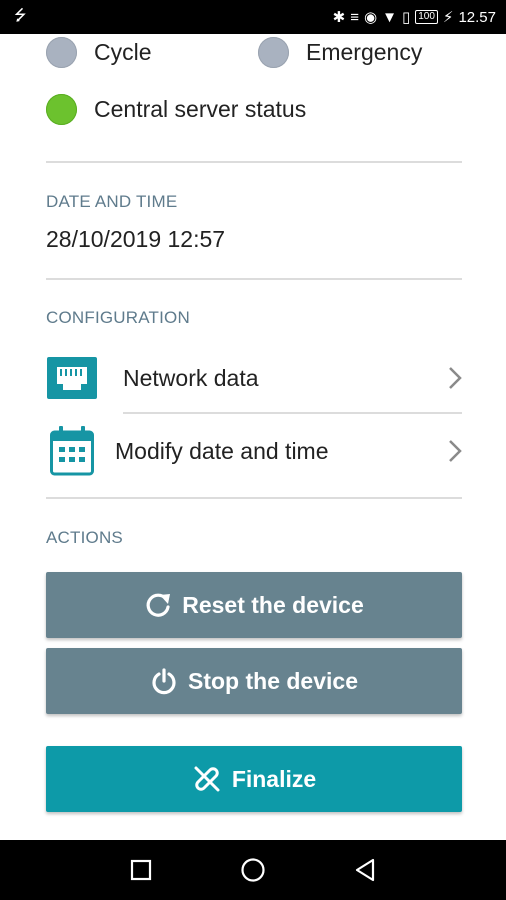  Describe the element at coordinates (354, 17) in the screenshot. I see `vibrate-icon: ≡` at that location.